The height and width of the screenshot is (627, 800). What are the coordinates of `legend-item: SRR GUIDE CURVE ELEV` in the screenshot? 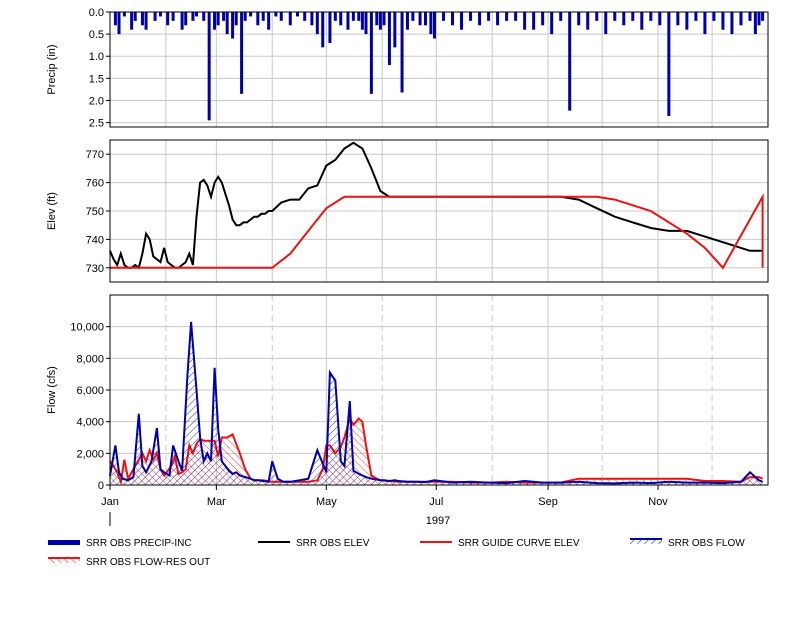 It's located at (500, 543).